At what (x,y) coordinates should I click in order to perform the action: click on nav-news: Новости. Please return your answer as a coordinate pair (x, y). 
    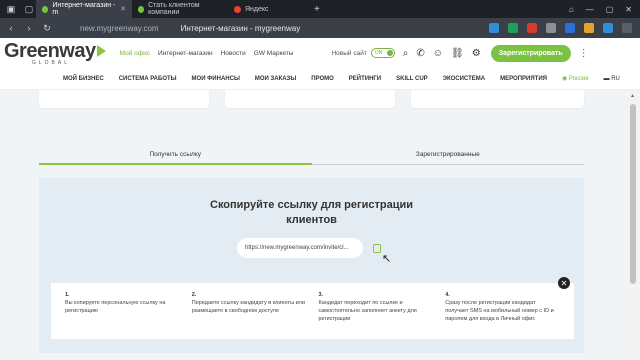
    Looking at the image, I should click on (233, 53).